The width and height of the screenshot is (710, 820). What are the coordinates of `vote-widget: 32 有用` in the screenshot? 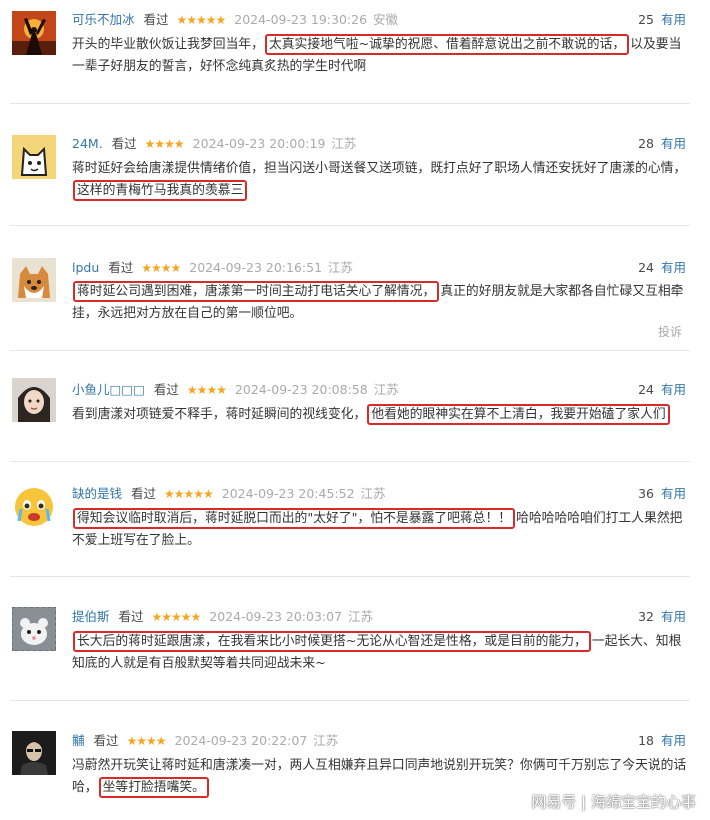 It's located at (662, 617).